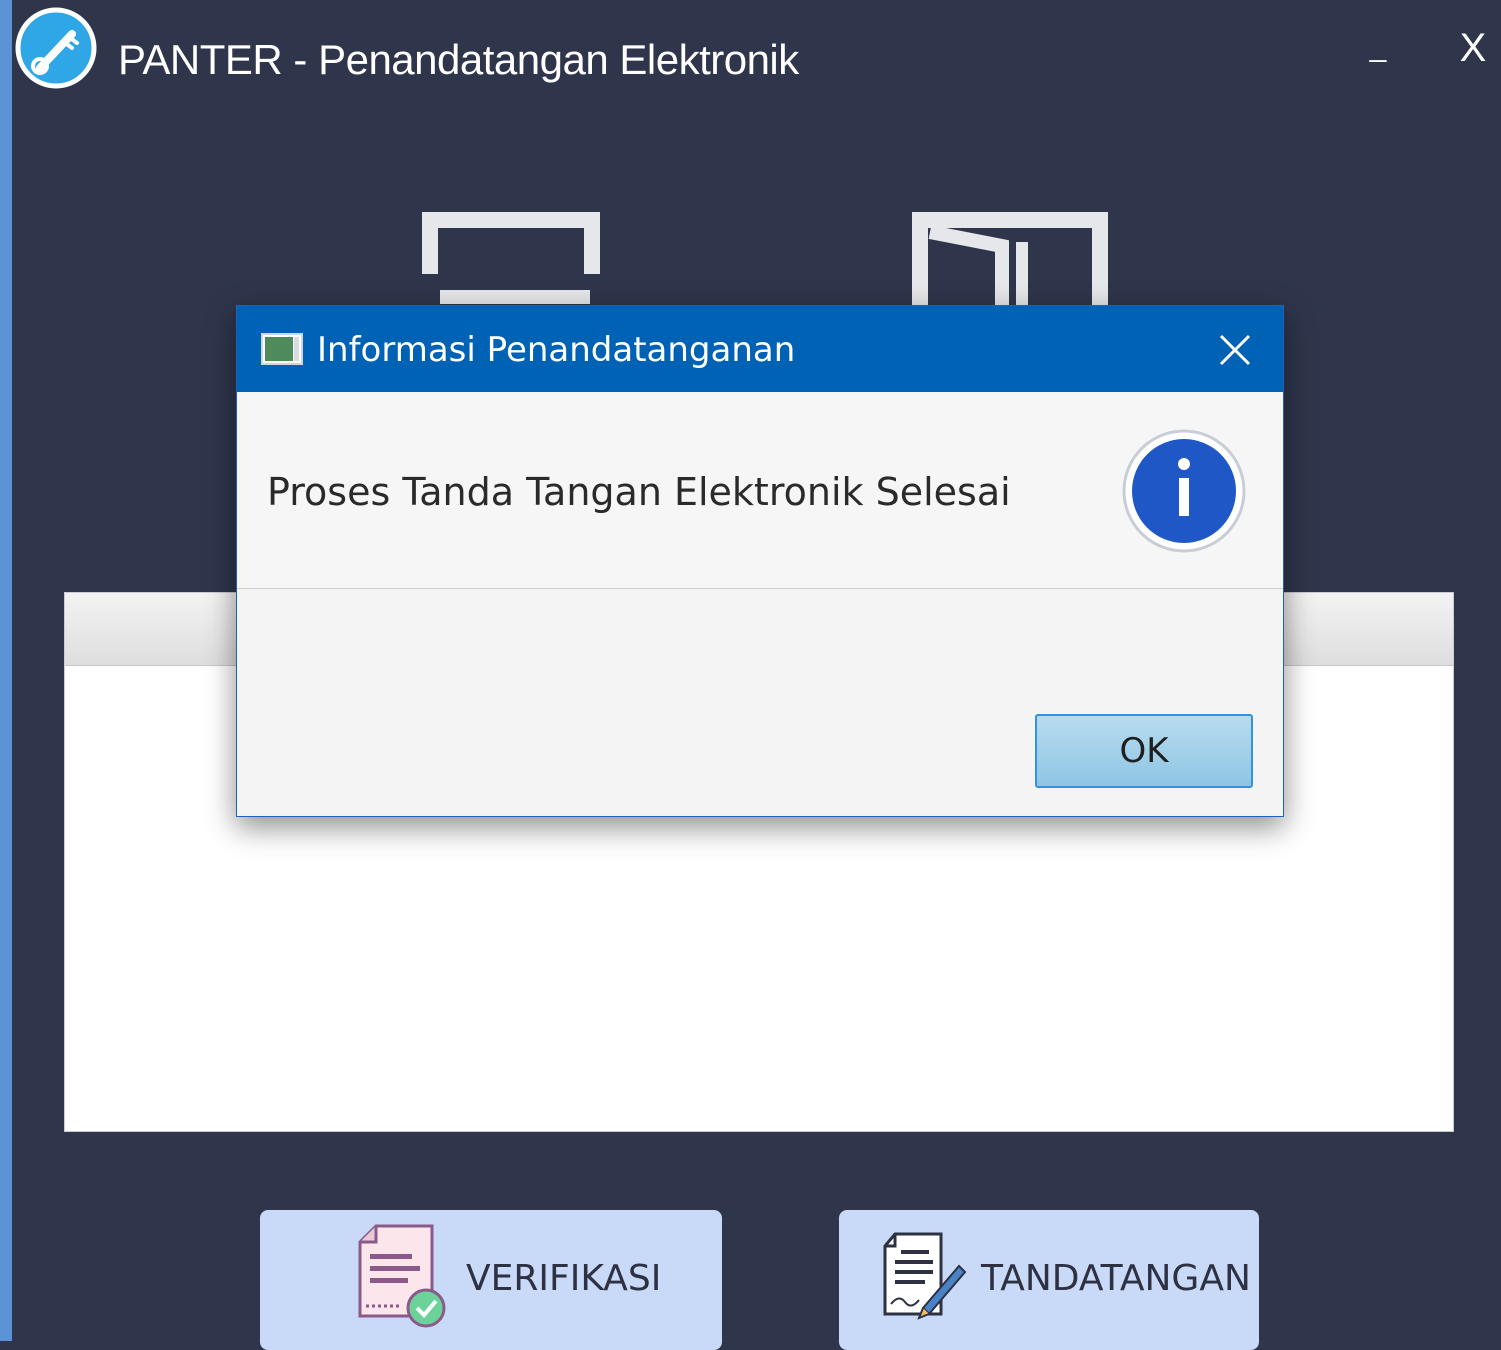  What do you see at coordinates (1116, 1278) in the screenshot?
I see `sign-button-label: TANDATANGAN` at bounding box center [1116, 1278].